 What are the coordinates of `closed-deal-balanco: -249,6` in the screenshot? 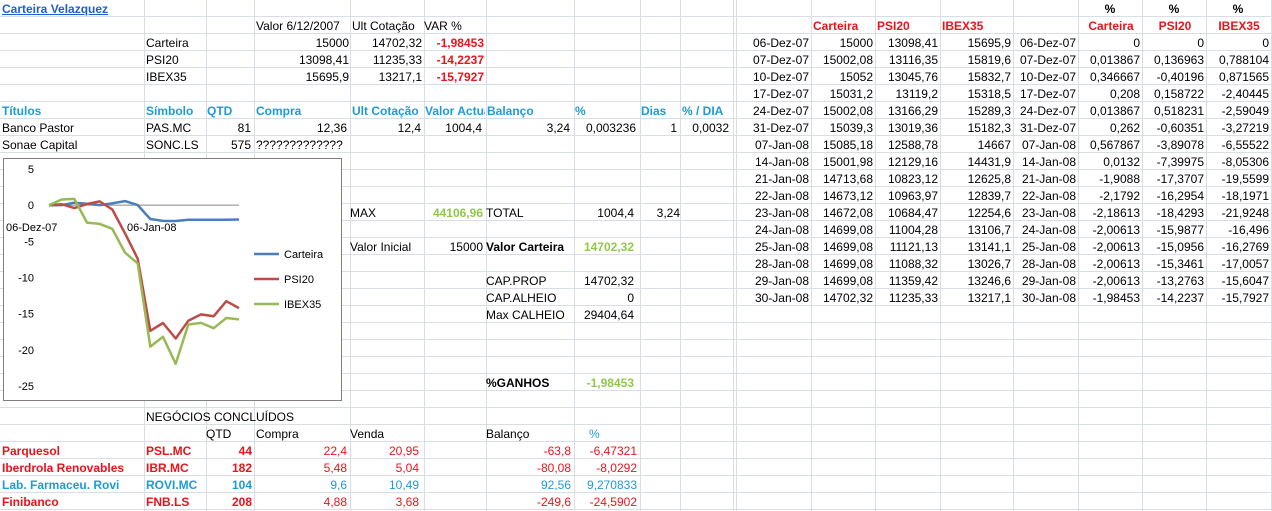 It's located at (553, 502).